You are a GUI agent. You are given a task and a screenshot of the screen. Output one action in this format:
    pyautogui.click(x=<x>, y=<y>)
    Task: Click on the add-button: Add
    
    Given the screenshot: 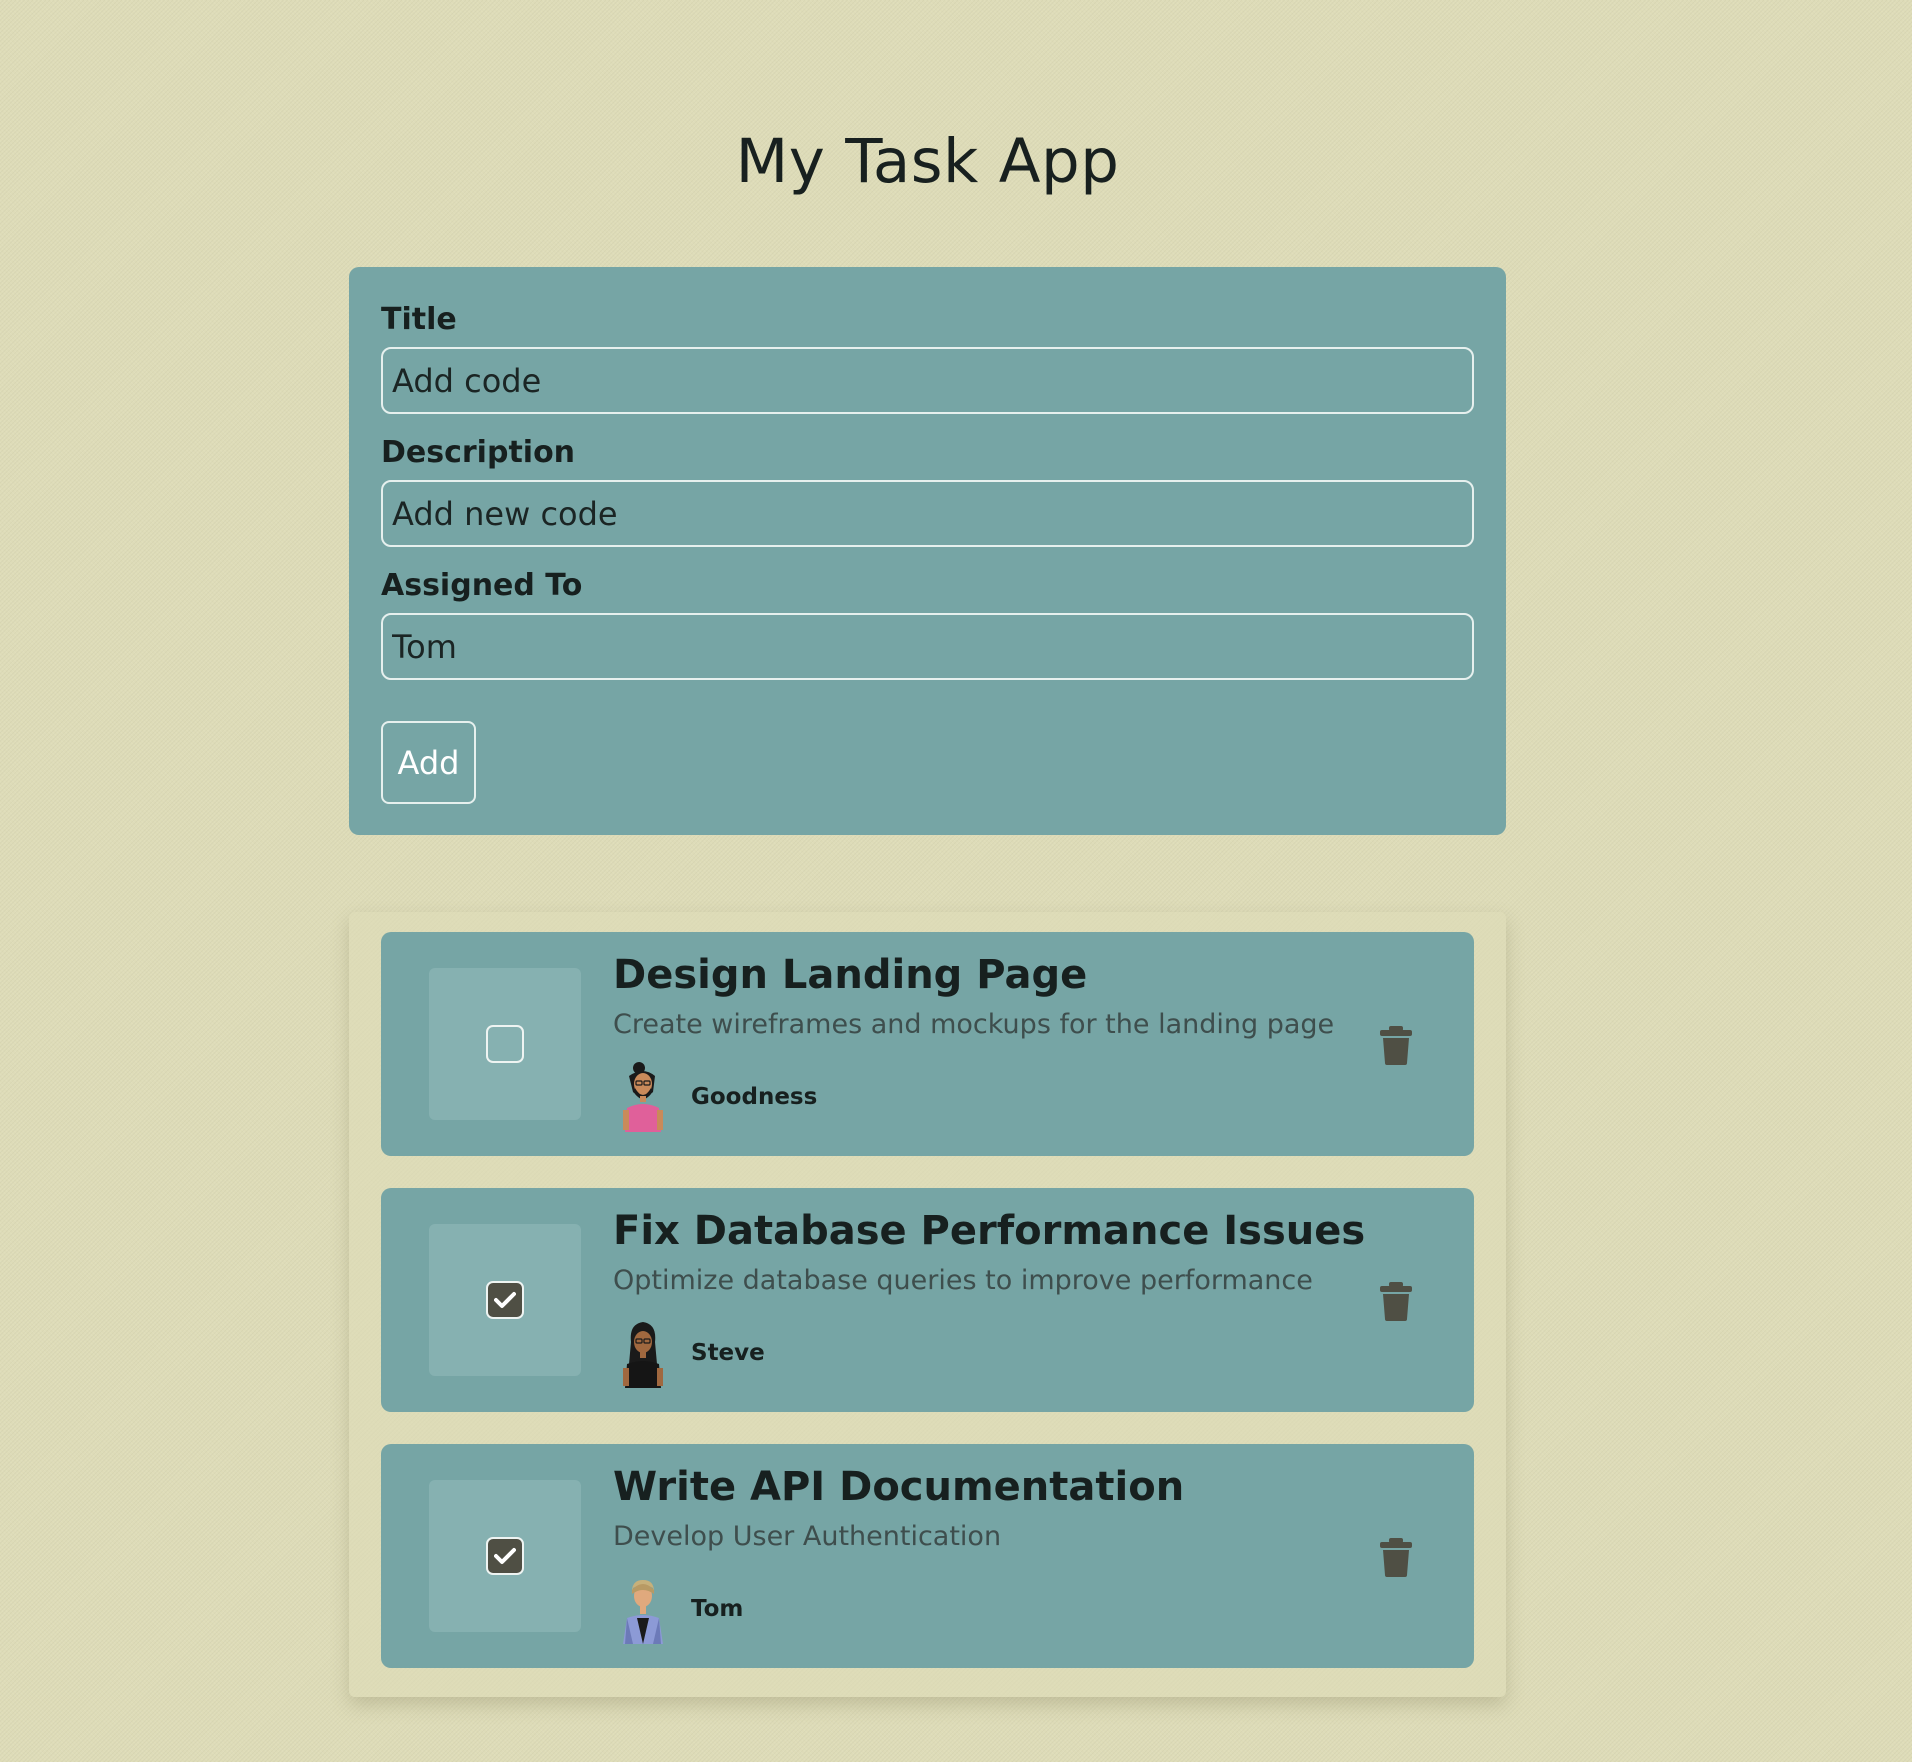 What is the action you would take?
    pyautogui.click(x=428, y=762)
    